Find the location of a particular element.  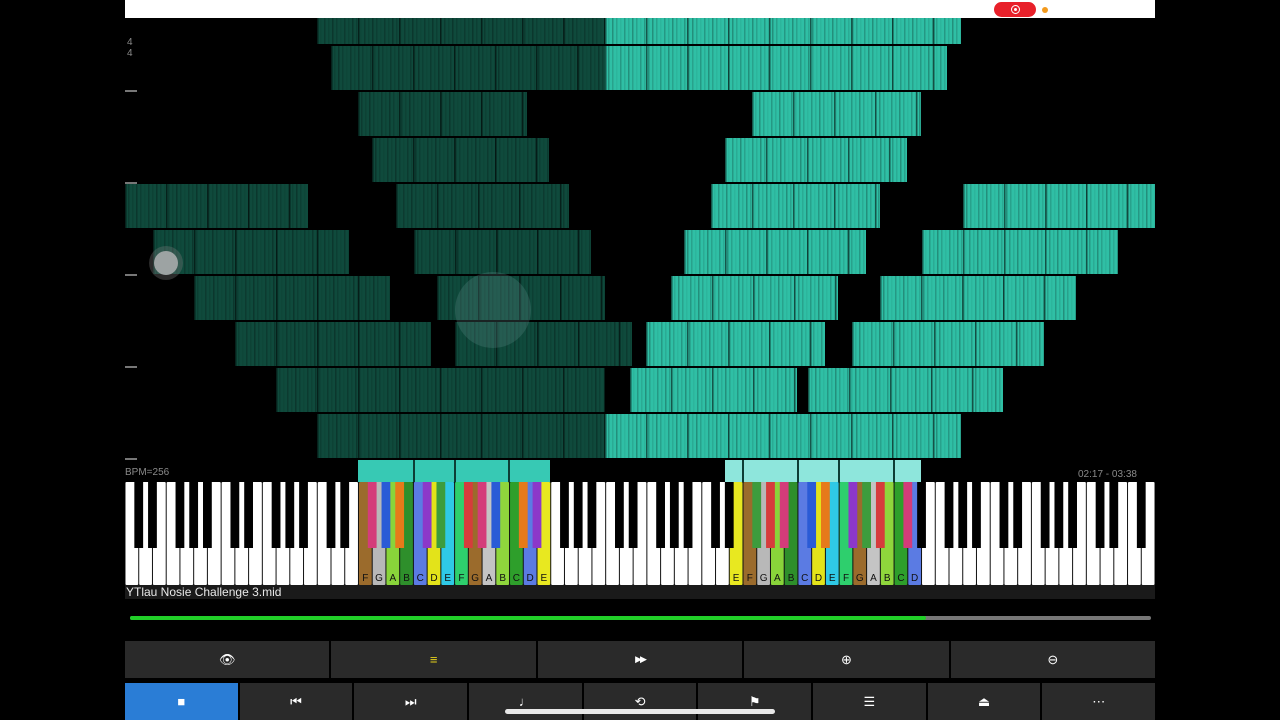

next-button: ⏭ is located at coordinates (411, 701).